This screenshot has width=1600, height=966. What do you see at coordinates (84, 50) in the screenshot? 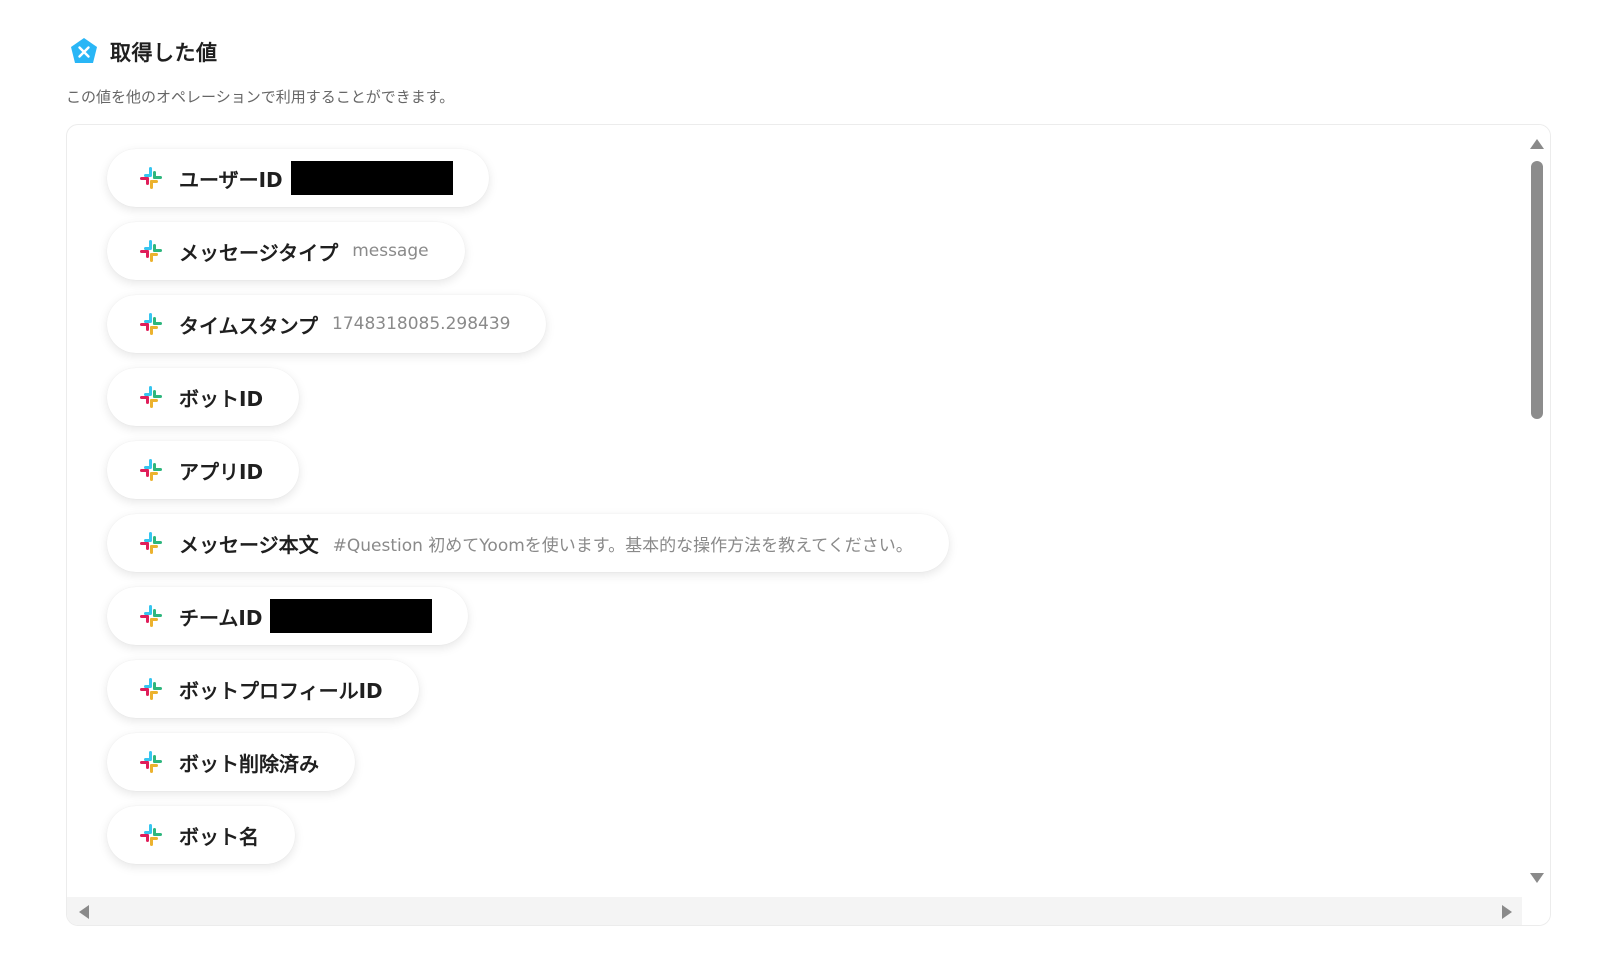
I see `yoom-x-icon` at bounding box center [84, 50].